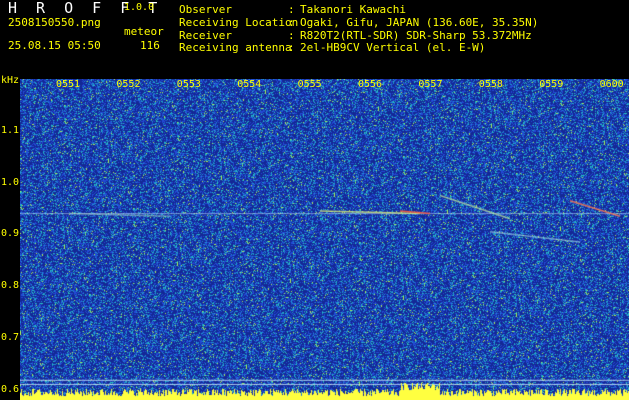 The image size is (629, 400). Describe the element at coordinates (309, 84) in the screenshot. I see `x-tick-label: 0555` at that location.